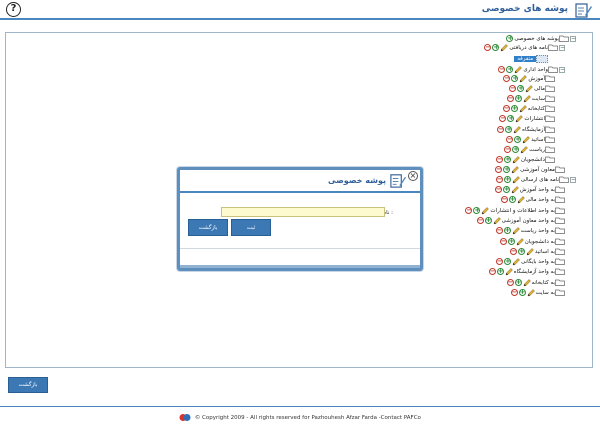 The height and width of the screenshot is (429, 600). What do you see at coordinates (531, 98) in the screenshot?
I see `tree-node: − + سایت` at bounding box center [531, 98].